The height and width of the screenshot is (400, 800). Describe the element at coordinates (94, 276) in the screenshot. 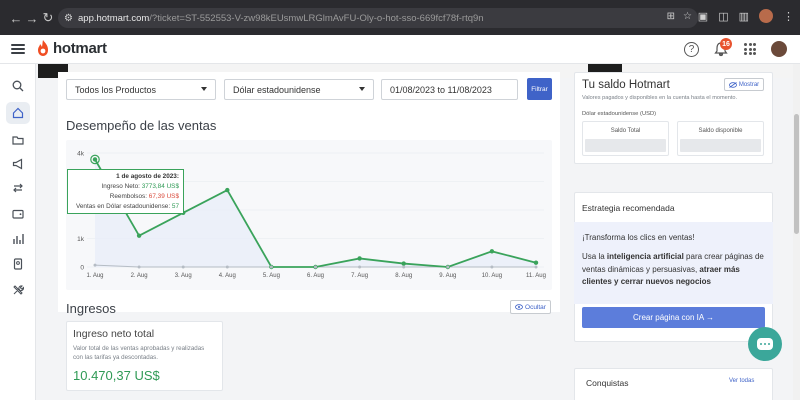

I see `x-tick-label: 1. Aug` at that location.